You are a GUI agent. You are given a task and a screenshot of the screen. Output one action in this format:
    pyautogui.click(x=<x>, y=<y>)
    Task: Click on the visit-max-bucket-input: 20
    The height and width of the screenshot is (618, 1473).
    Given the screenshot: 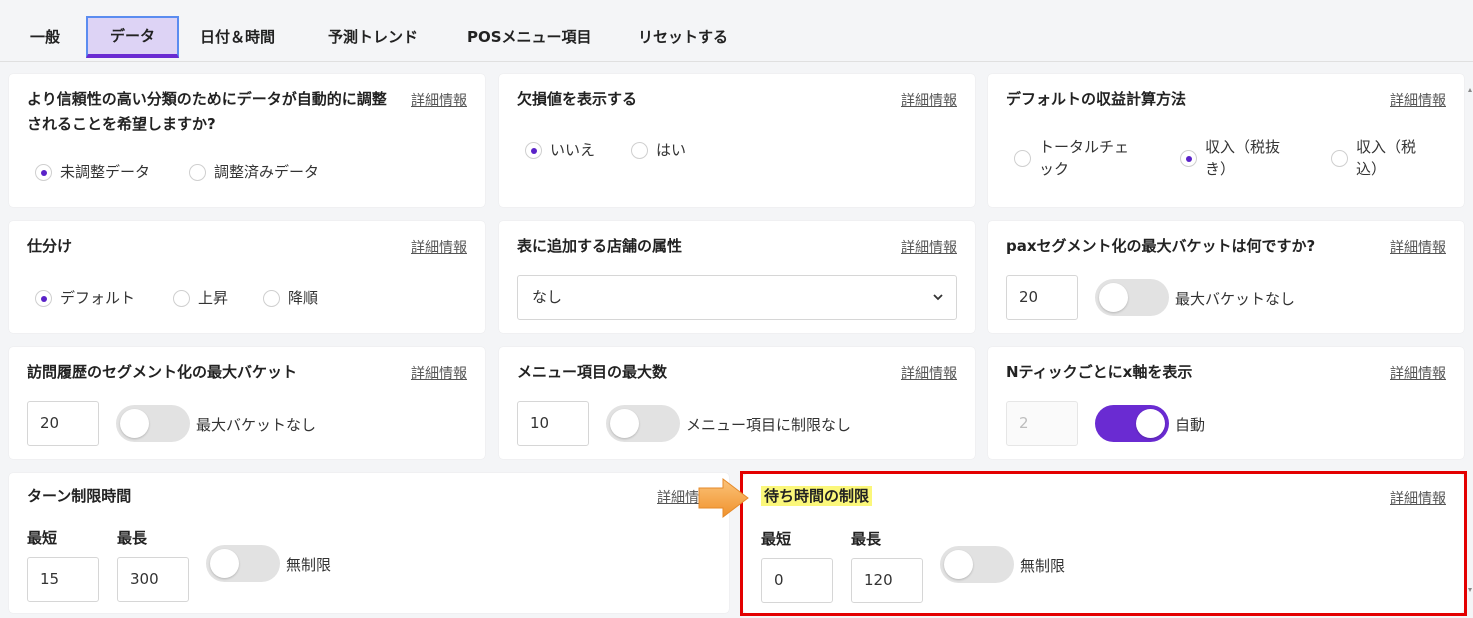 What is the action you would take?
    pyautogui.click(x=63, y=423)
    